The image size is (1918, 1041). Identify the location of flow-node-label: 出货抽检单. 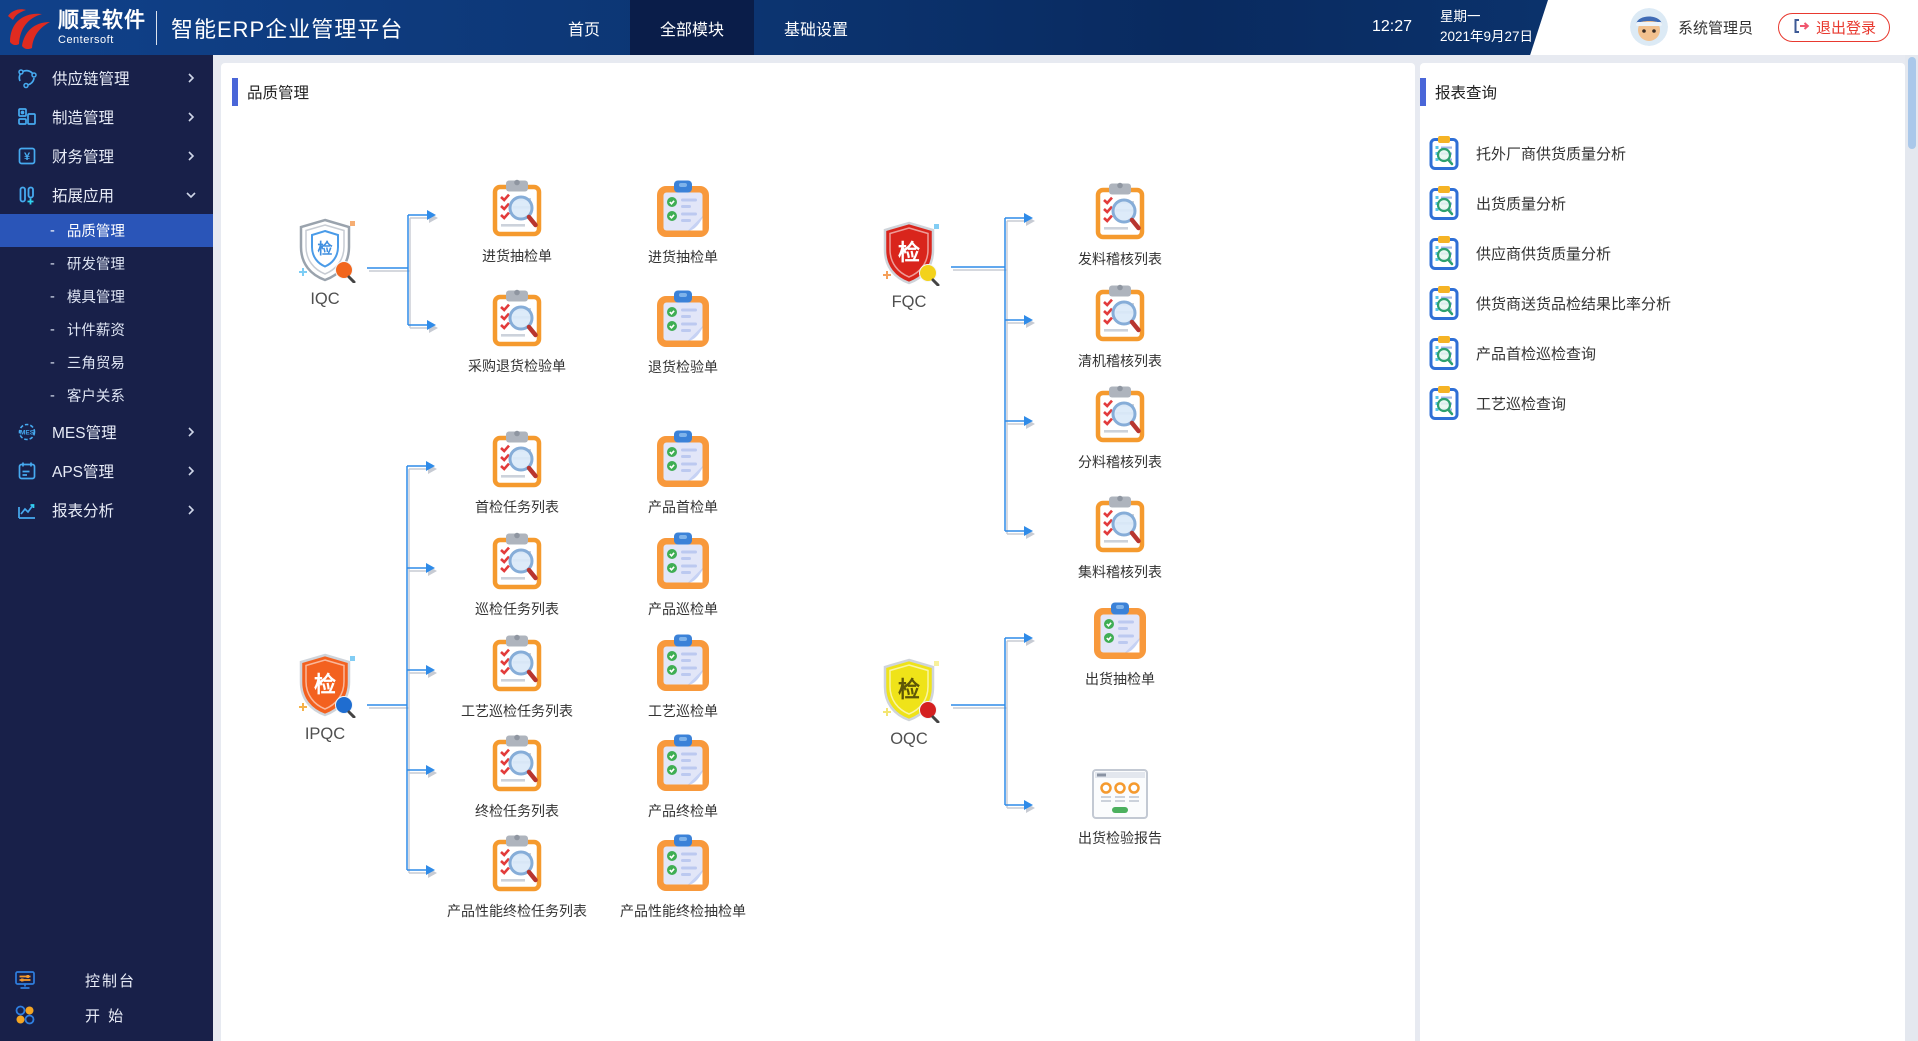
(1120, 679).